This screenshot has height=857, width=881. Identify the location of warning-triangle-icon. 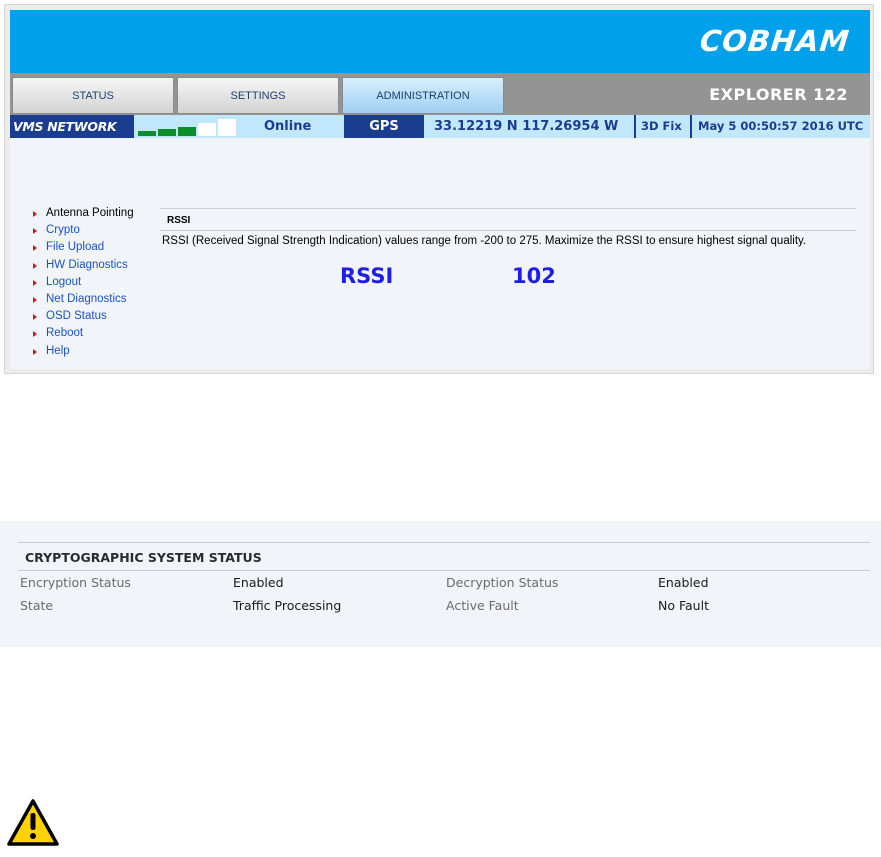
(33, 822).